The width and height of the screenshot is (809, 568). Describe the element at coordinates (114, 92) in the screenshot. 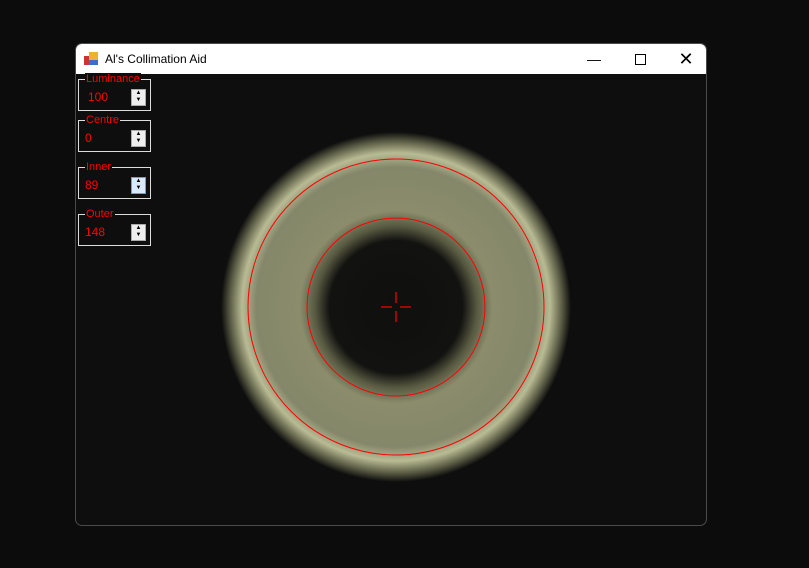

I see `luminance-group: Luminance 100 ▲ ▼` at that location.